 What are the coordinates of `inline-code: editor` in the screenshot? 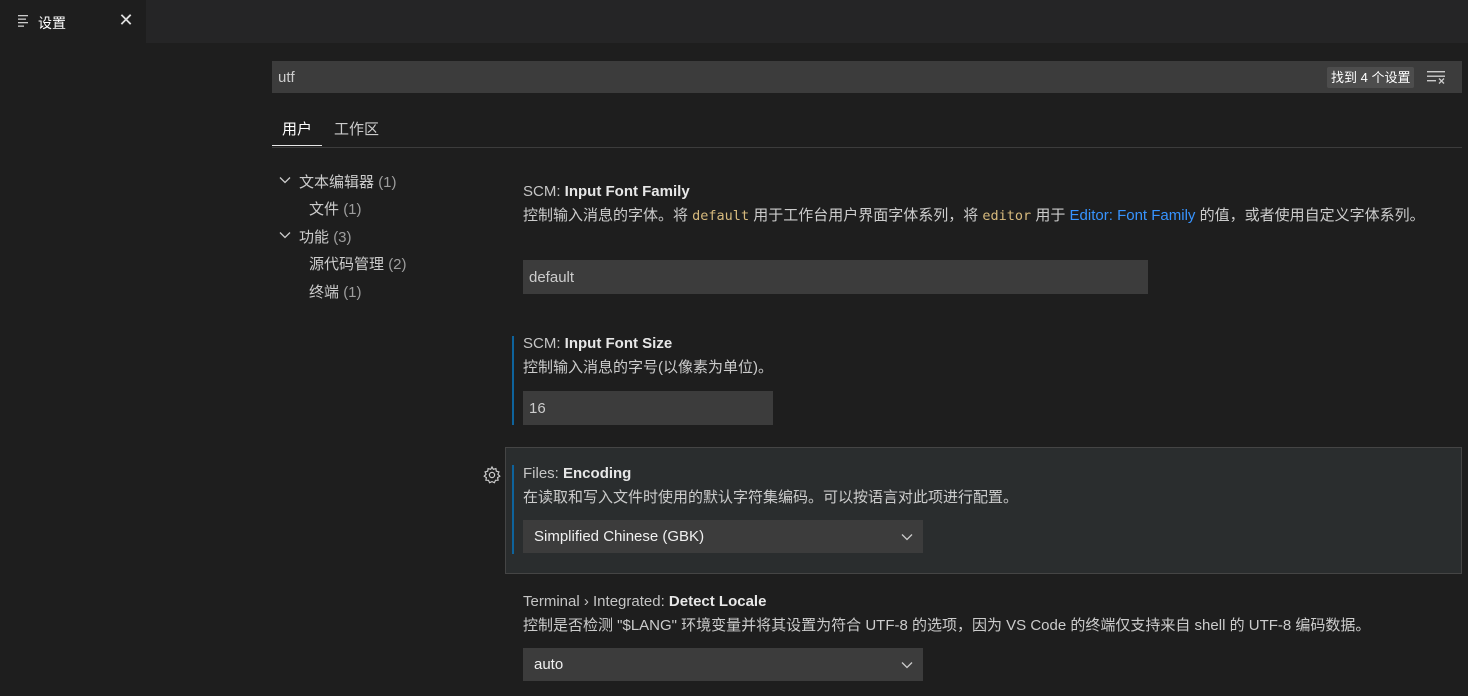 It's located at (1007, 216).